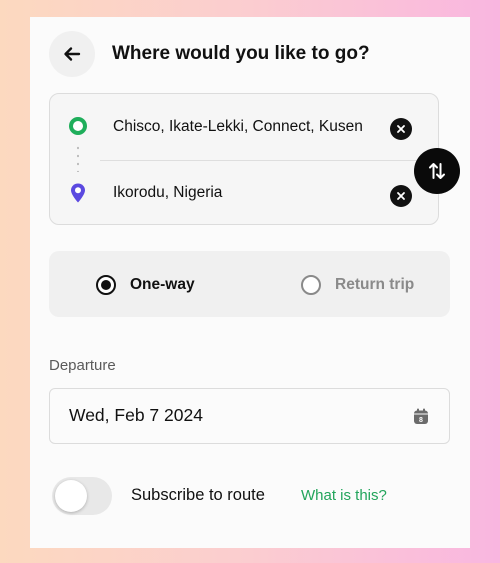 Image resolution: width=500 pixels, height=563 pixels. I want to click on subscribe-label: Subscribe to route, so click(198, 495).